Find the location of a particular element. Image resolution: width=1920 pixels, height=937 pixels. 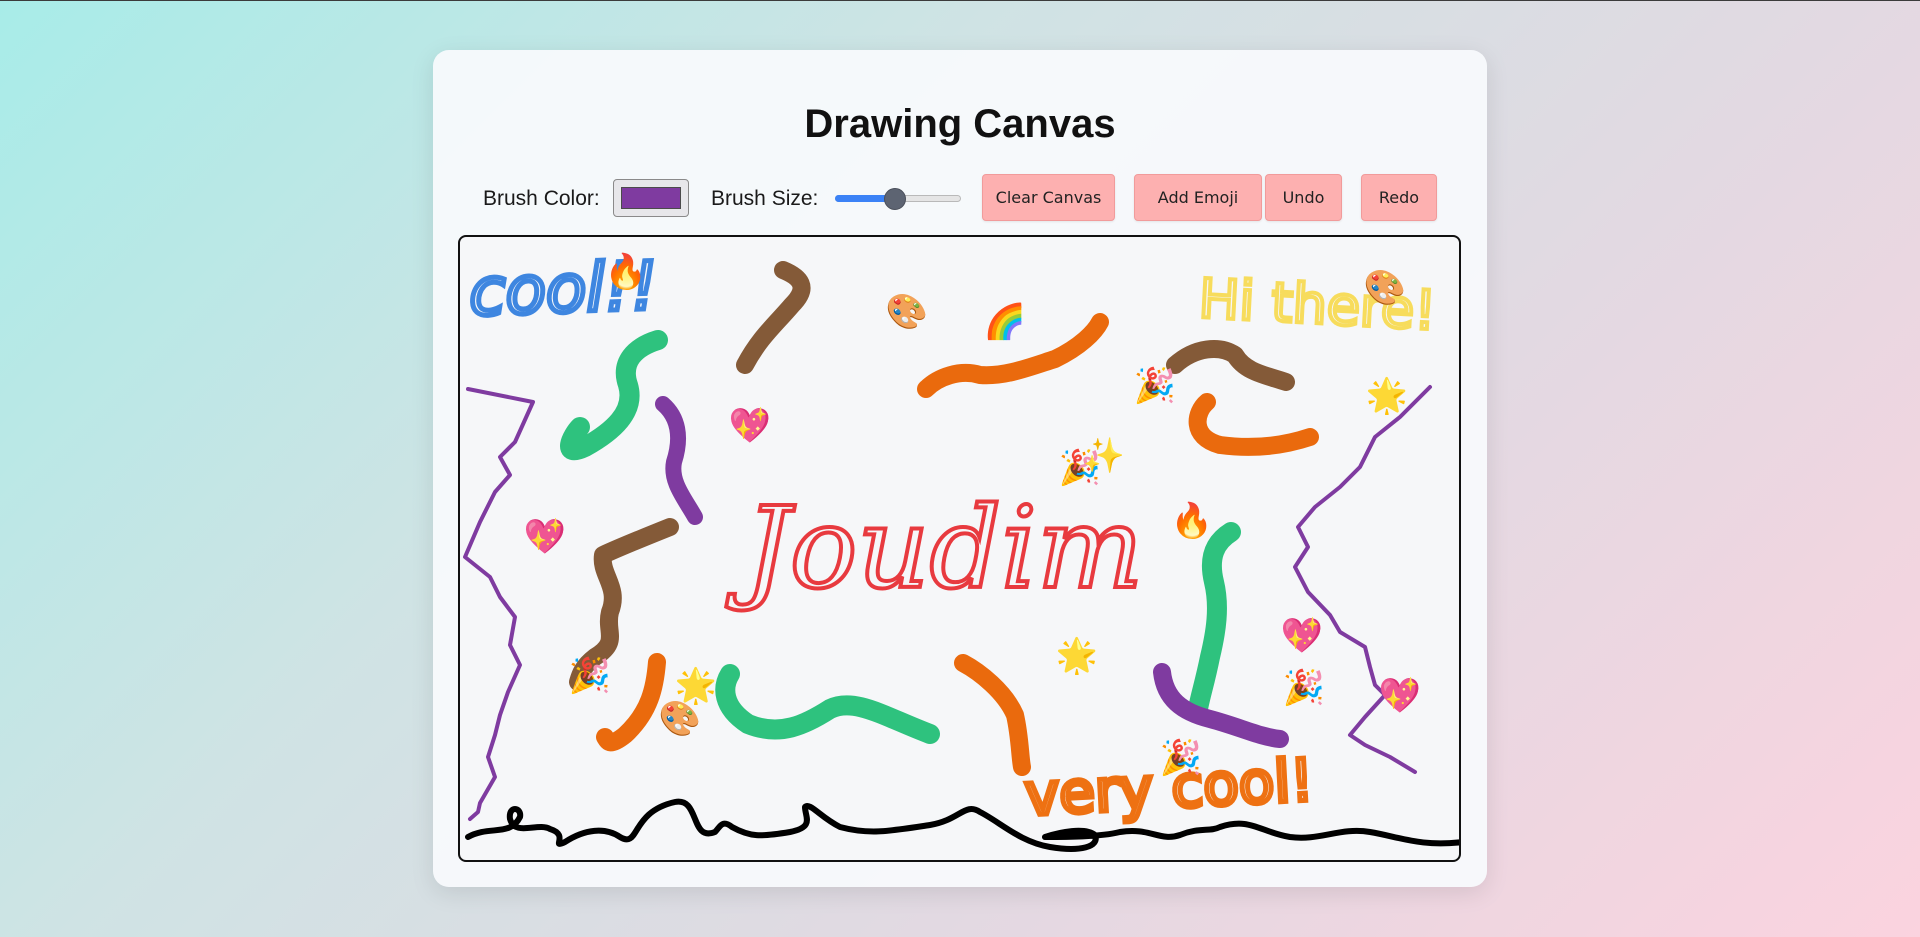

stroke-purple-zigzag-left is located at coordinates (499, 604).